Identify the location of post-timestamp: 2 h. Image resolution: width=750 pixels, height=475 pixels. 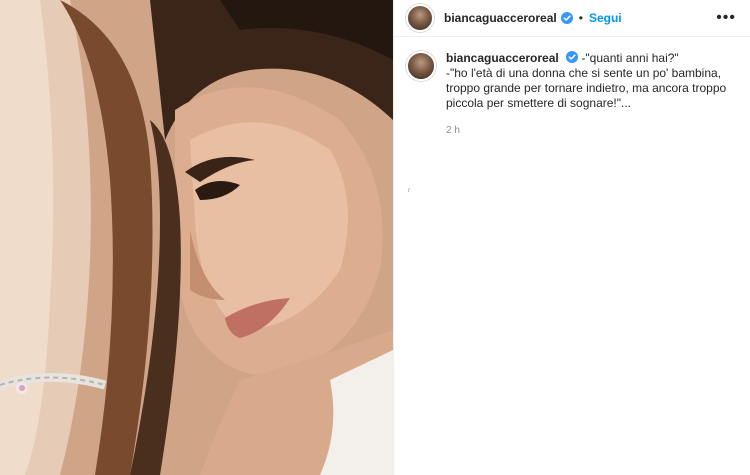
(591, 130).